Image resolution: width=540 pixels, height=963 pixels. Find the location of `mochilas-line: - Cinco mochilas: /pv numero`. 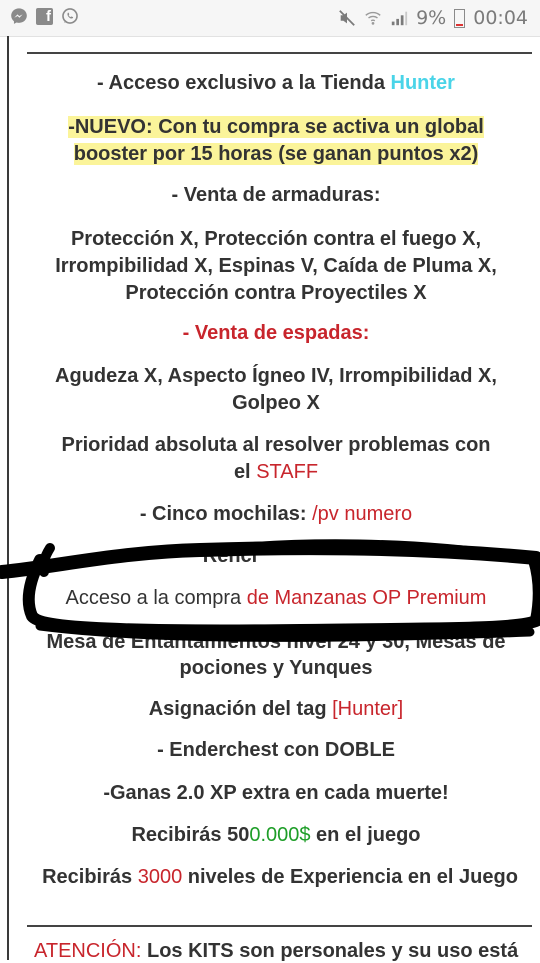

mochilas-line: - Cinco mochilas: /pv numero is located at coordinates (276, 514).